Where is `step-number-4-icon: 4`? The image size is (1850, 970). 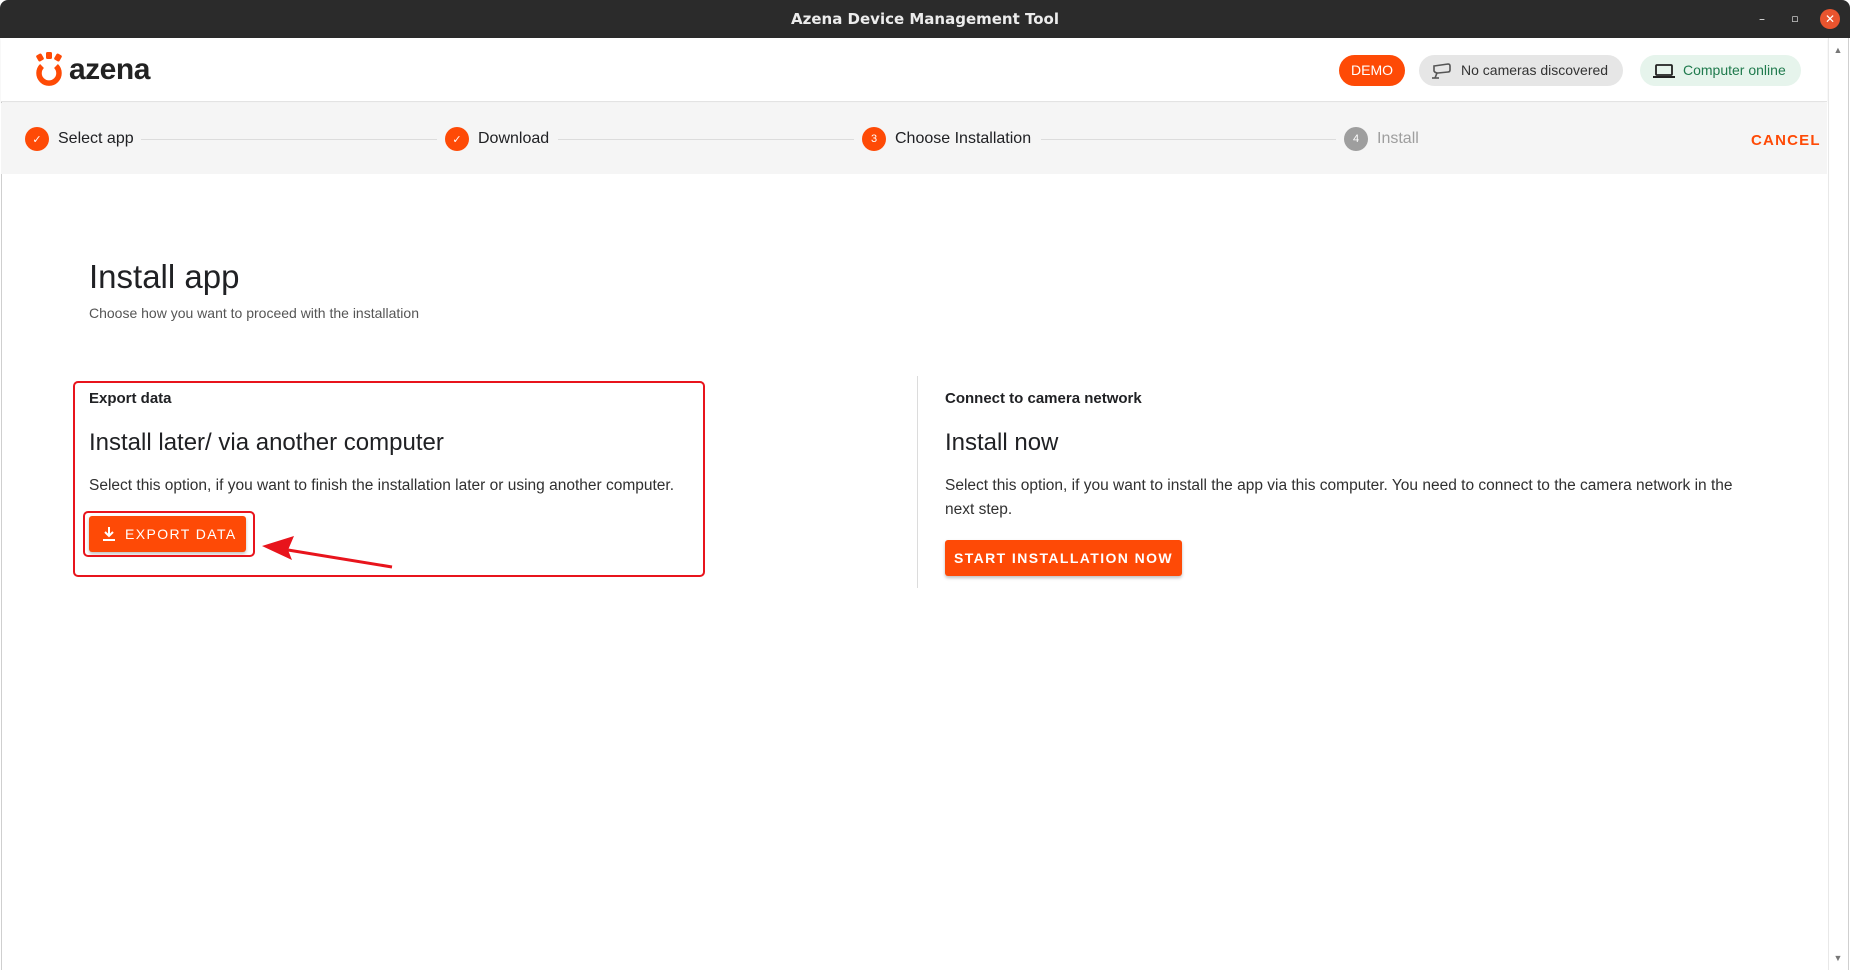
step-number-4-icon: 4 is located at coordinates (1356, 139).